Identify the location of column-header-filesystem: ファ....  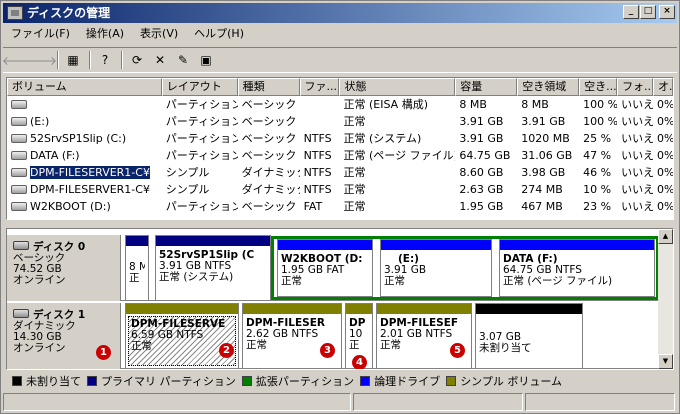
(319, 87).